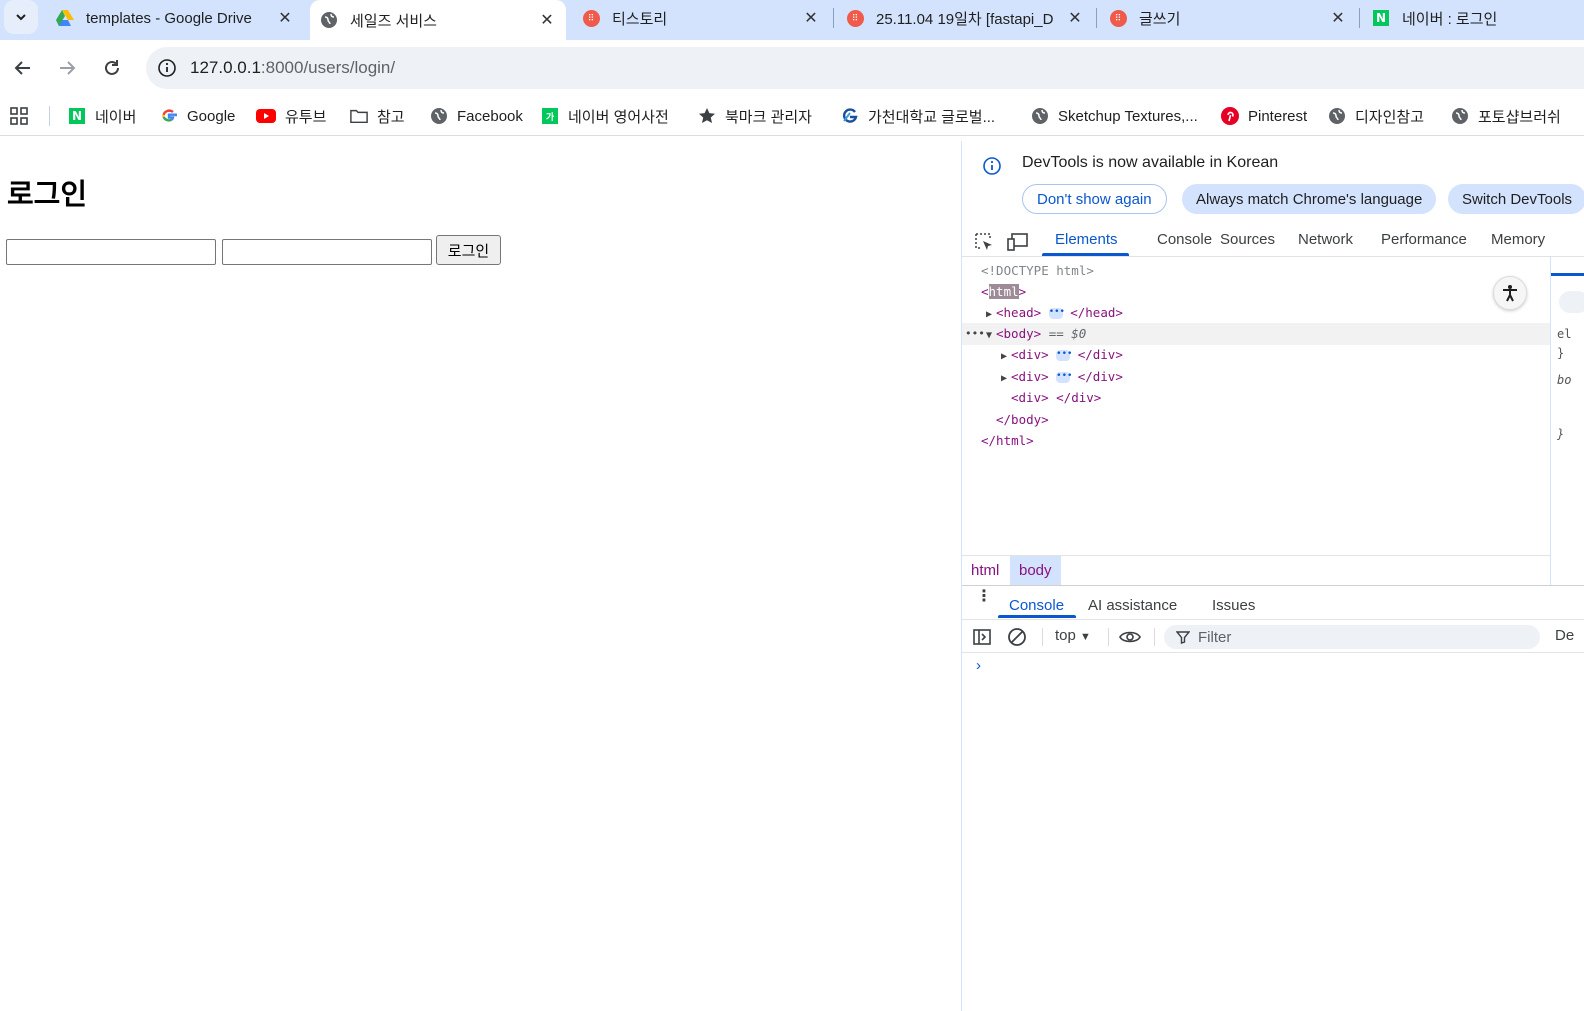 This screenshot has height=1011, width=1584. I want to click on html-node: <html>, so click(1003, 291).